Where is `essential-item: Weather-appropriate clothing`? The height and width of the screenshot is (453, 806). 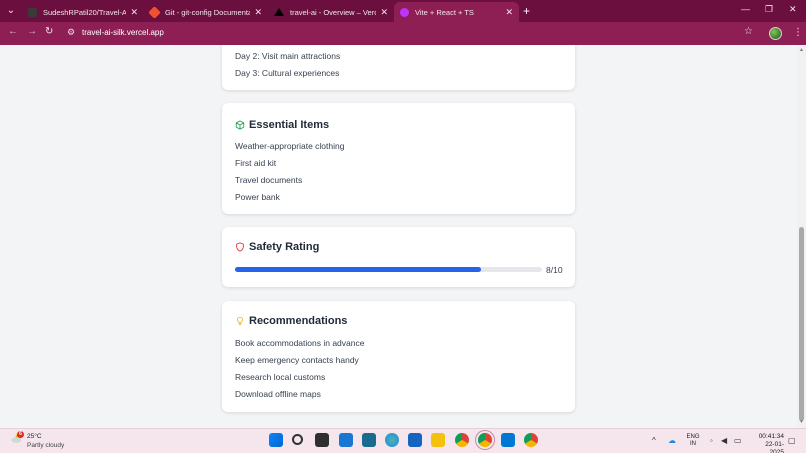
essential-item: Weather-appropriate clothing is located at coordinates (290, 146).